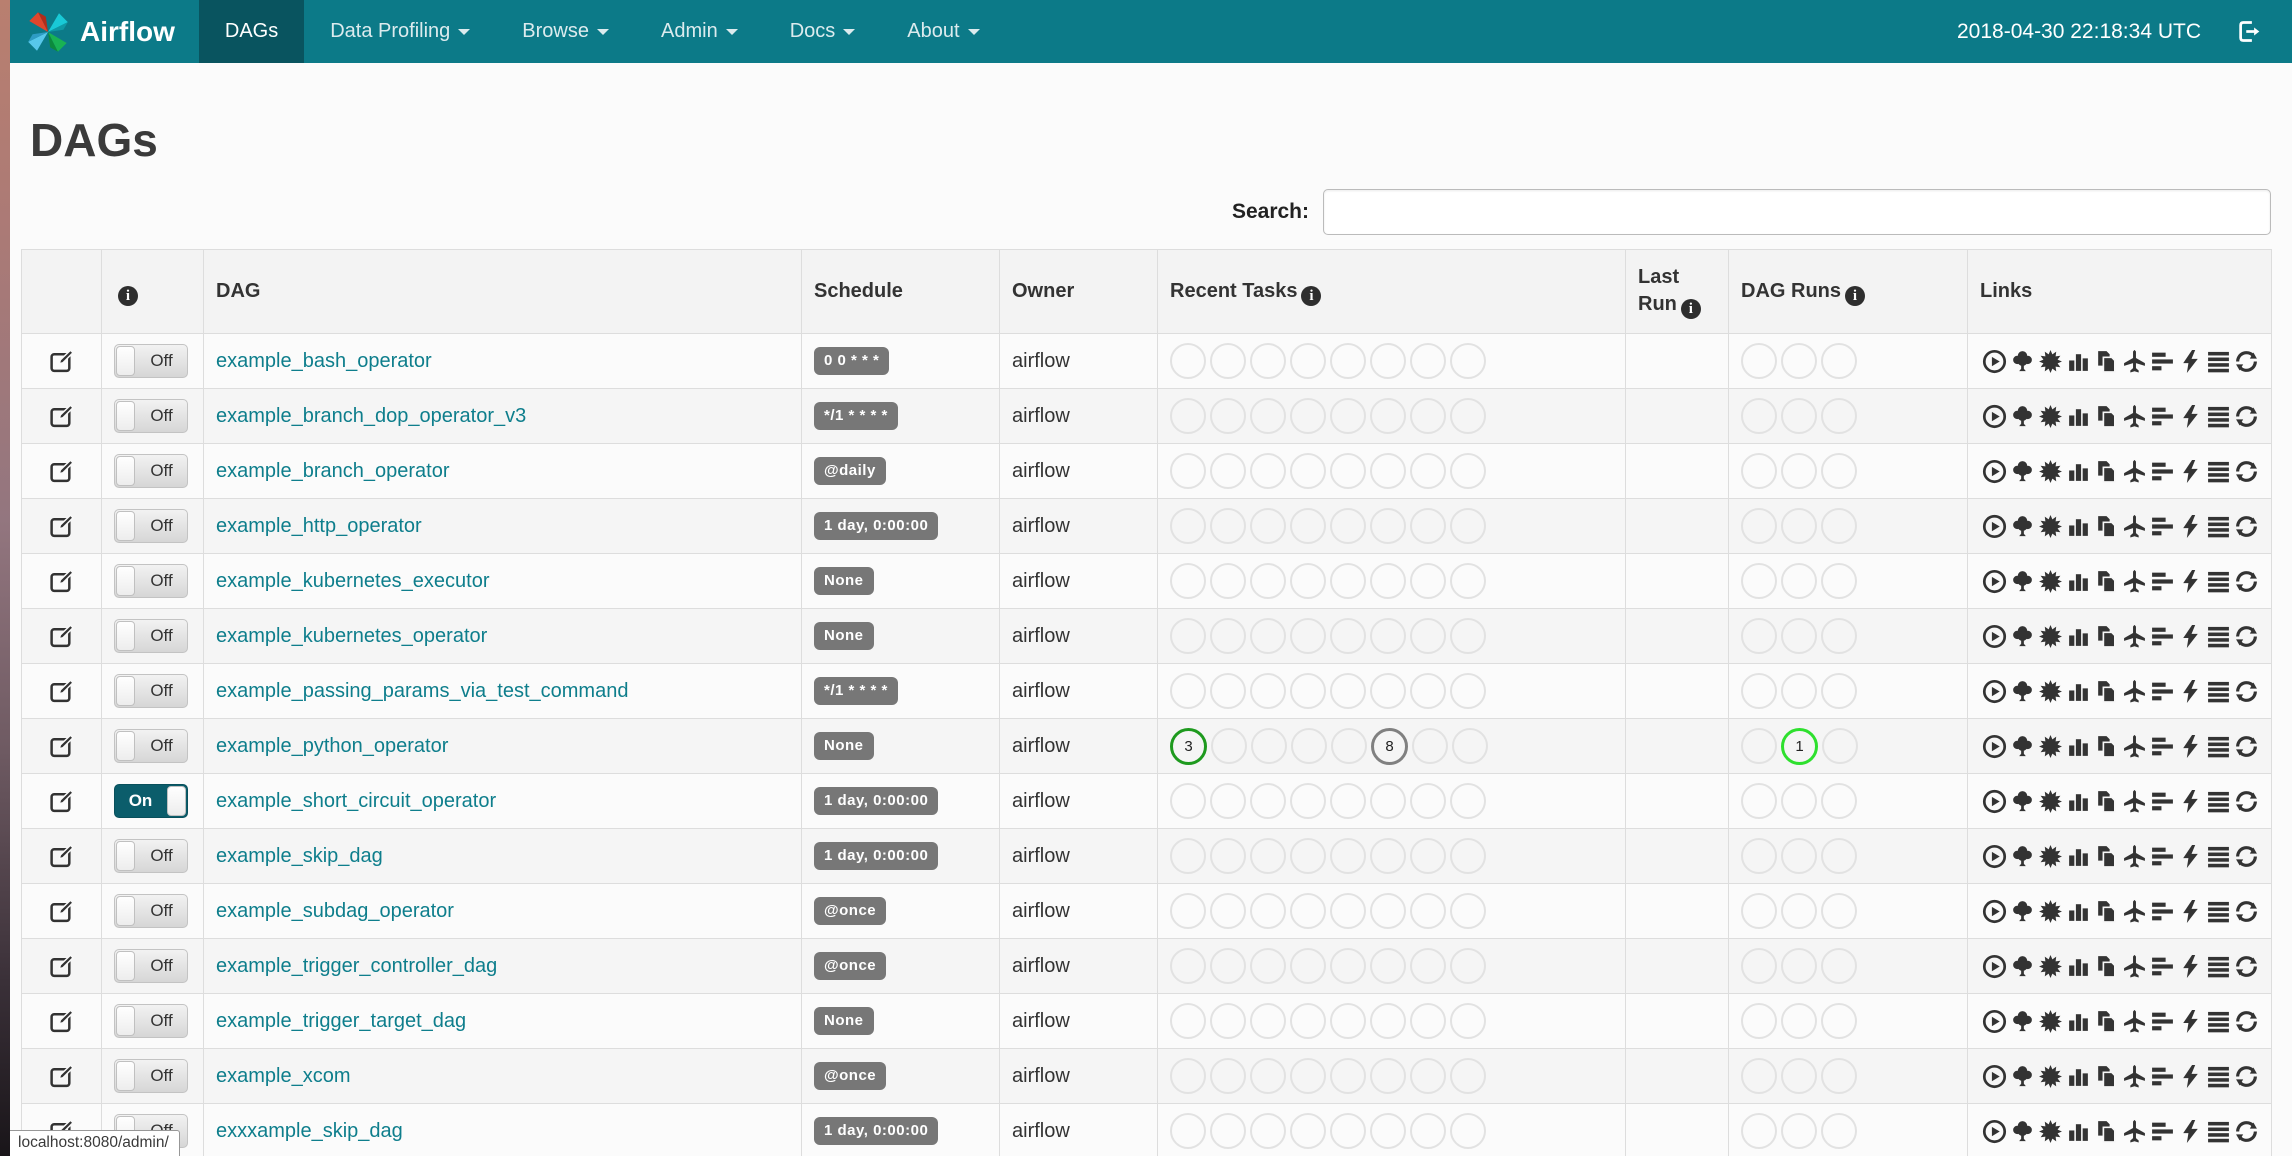  What do you see at coordinates (400, 31) in the screenshot?
I see `nav-item-data-profiling: Data Profiling` at bounding box center [400, 31].